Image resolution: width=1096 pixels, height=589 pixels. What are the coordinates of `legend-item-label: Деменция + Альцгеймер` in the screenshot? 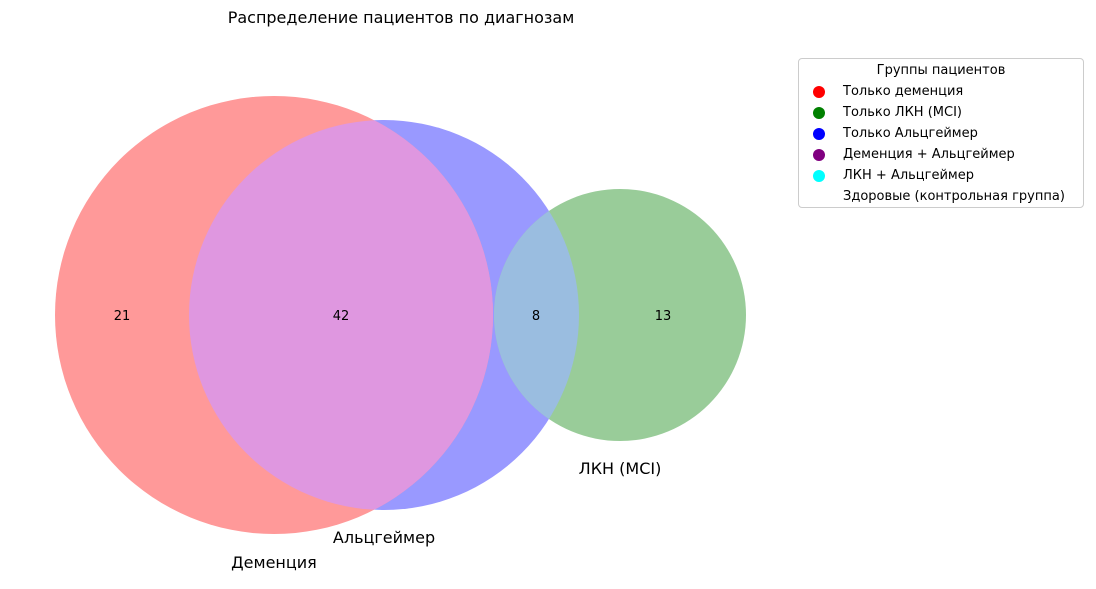 It's located at (929, 154).